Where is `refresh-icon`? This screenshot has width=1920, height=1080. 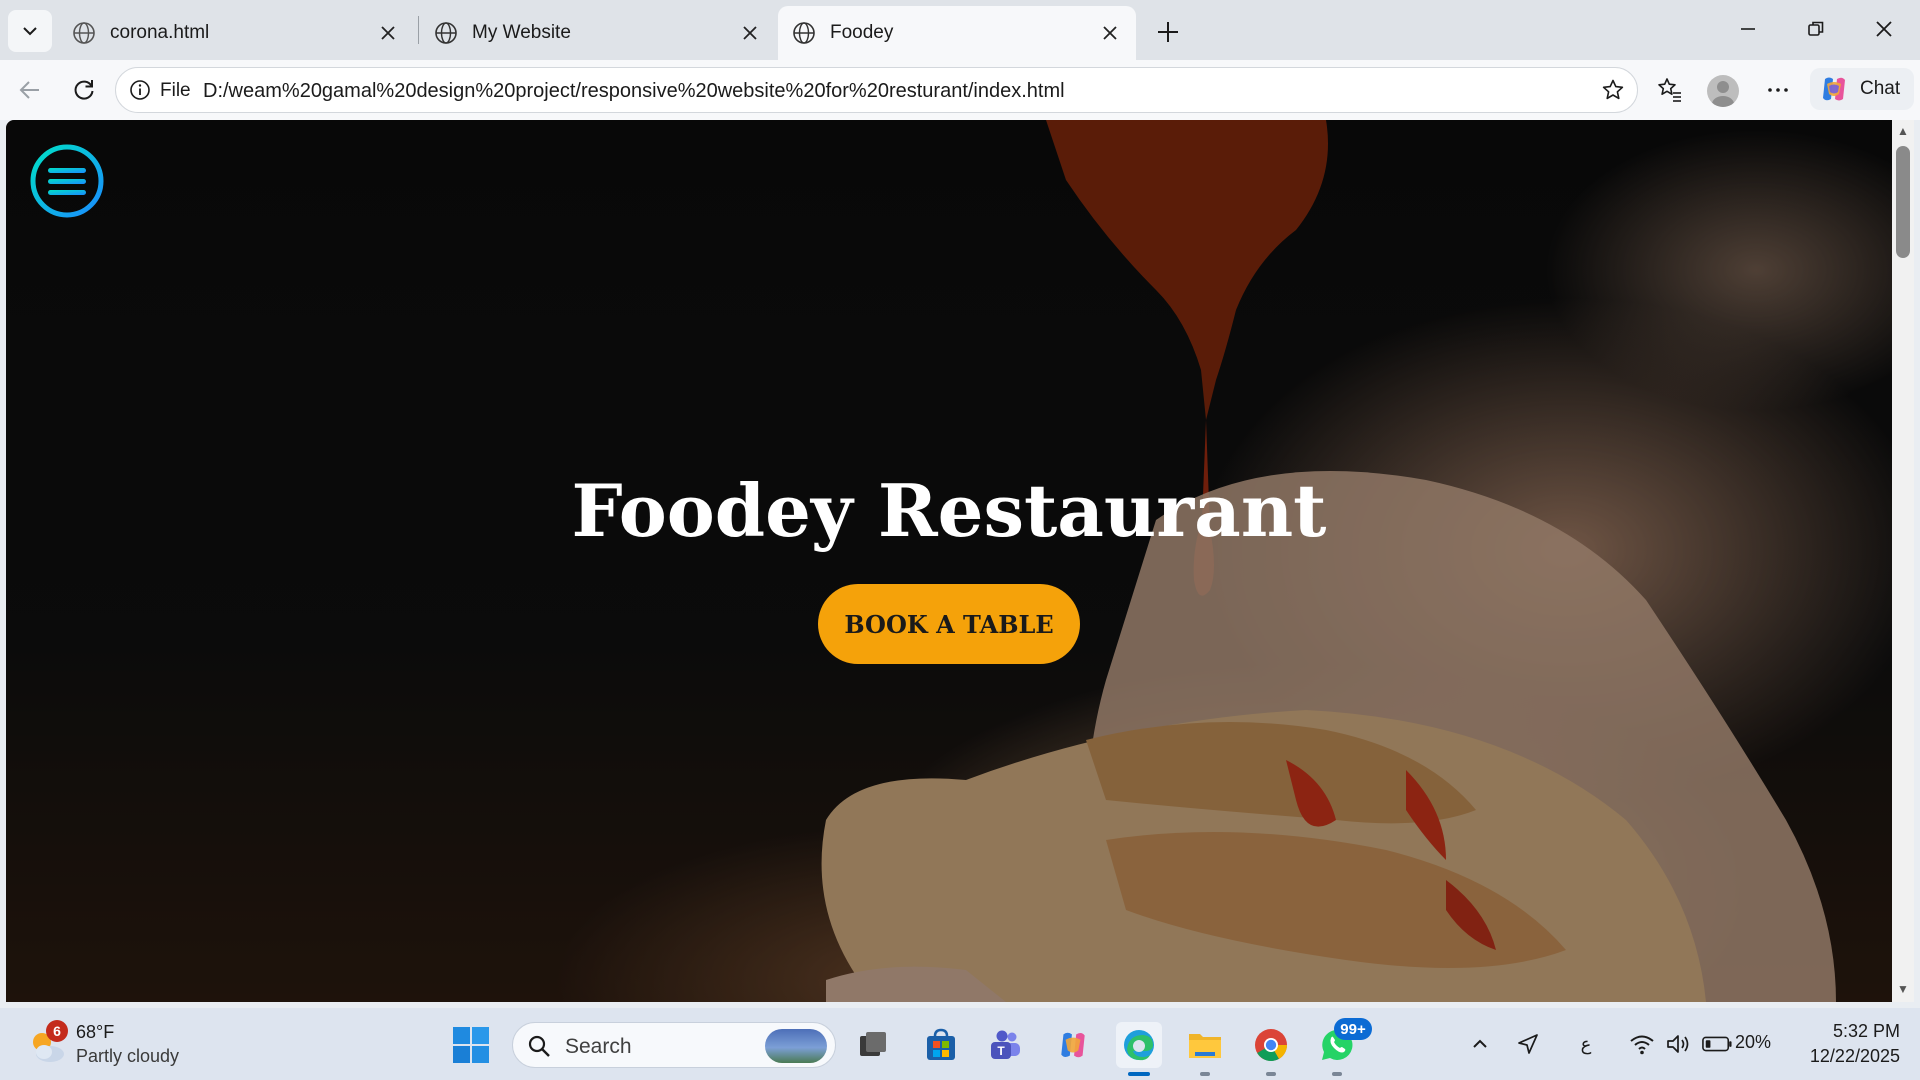 refresh-icon is located at coordinates (84, 90).